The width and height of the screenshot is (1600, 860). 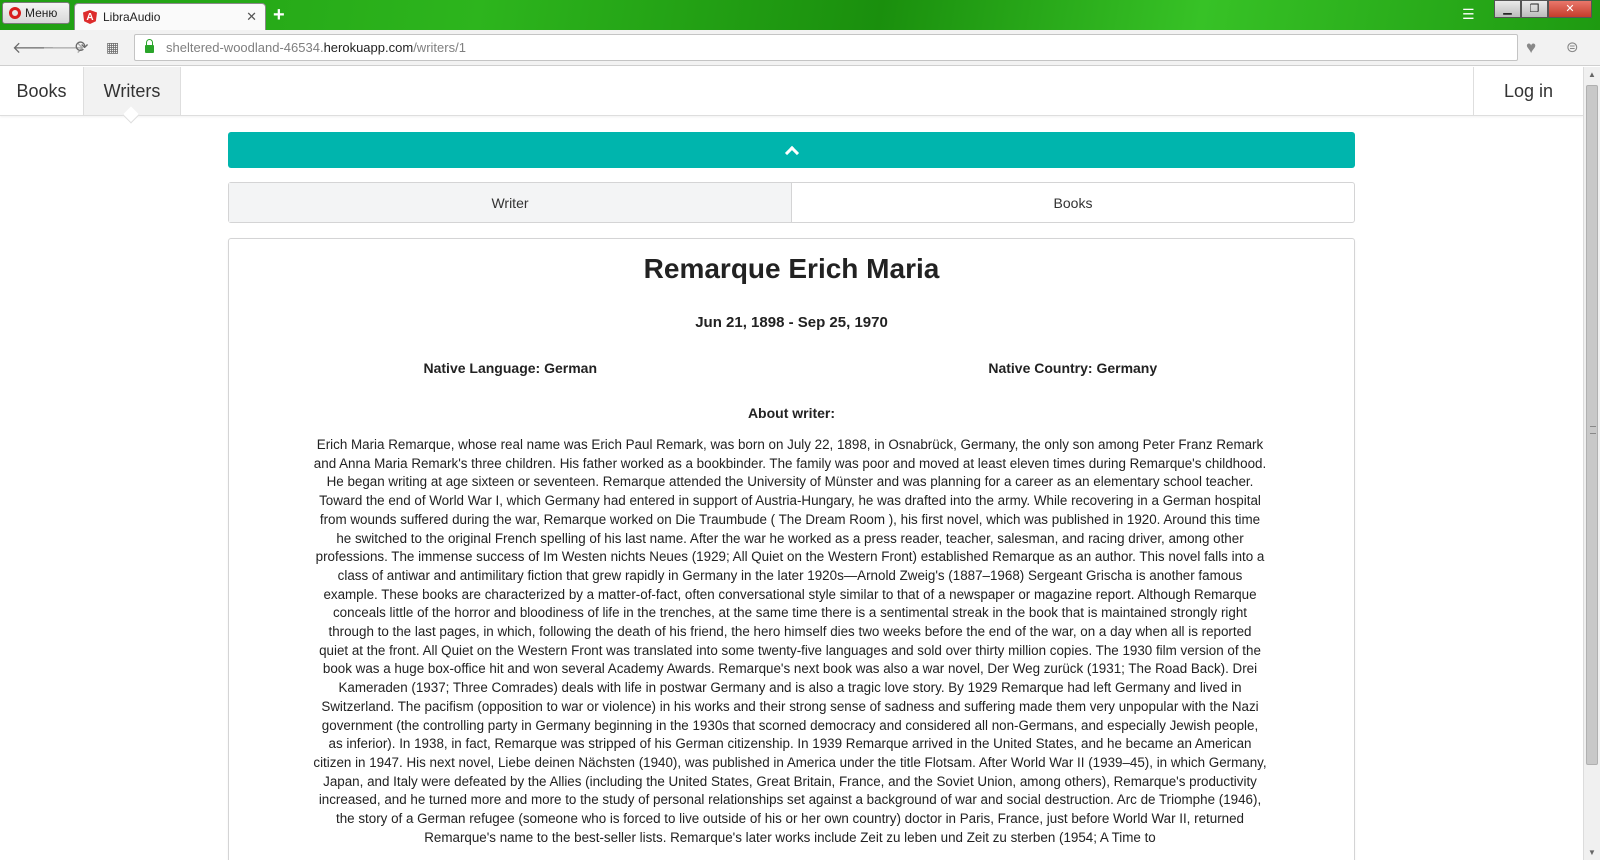 I want to click on page-scrollbar: ▲ ▼, so click(x=1591, y=463).